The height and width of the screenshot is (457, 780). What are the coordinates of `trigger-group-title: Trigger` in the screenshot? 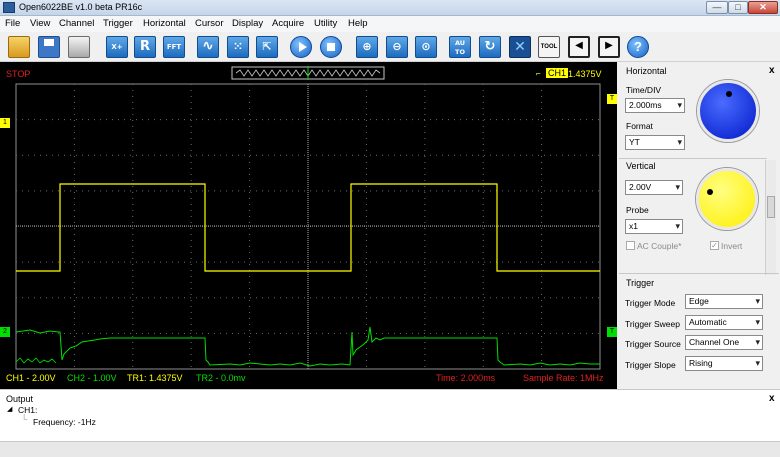 It's located at (640, 283).